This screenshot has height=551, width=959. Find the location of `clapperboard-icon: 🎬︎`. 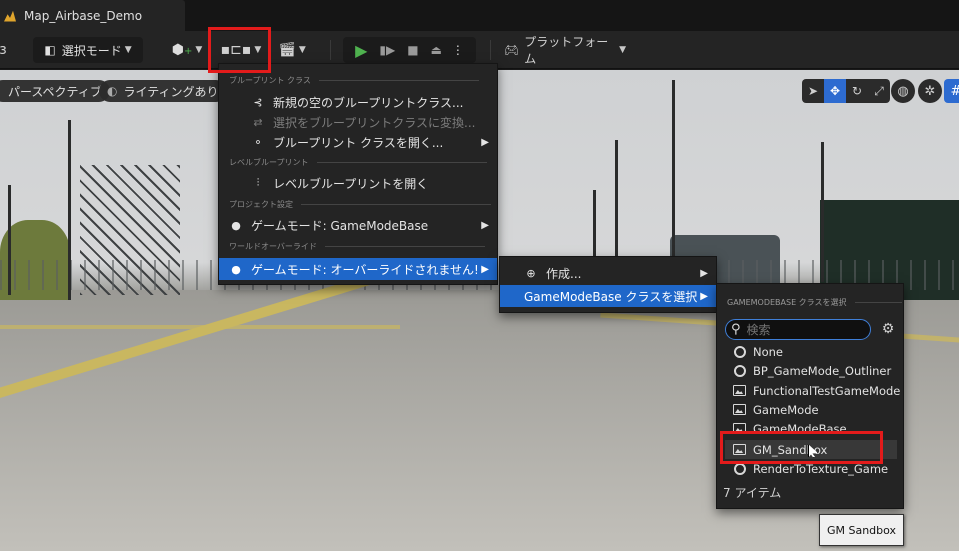

clapperboard-icon: 🎬︎ is located at coordinates (287, 50).